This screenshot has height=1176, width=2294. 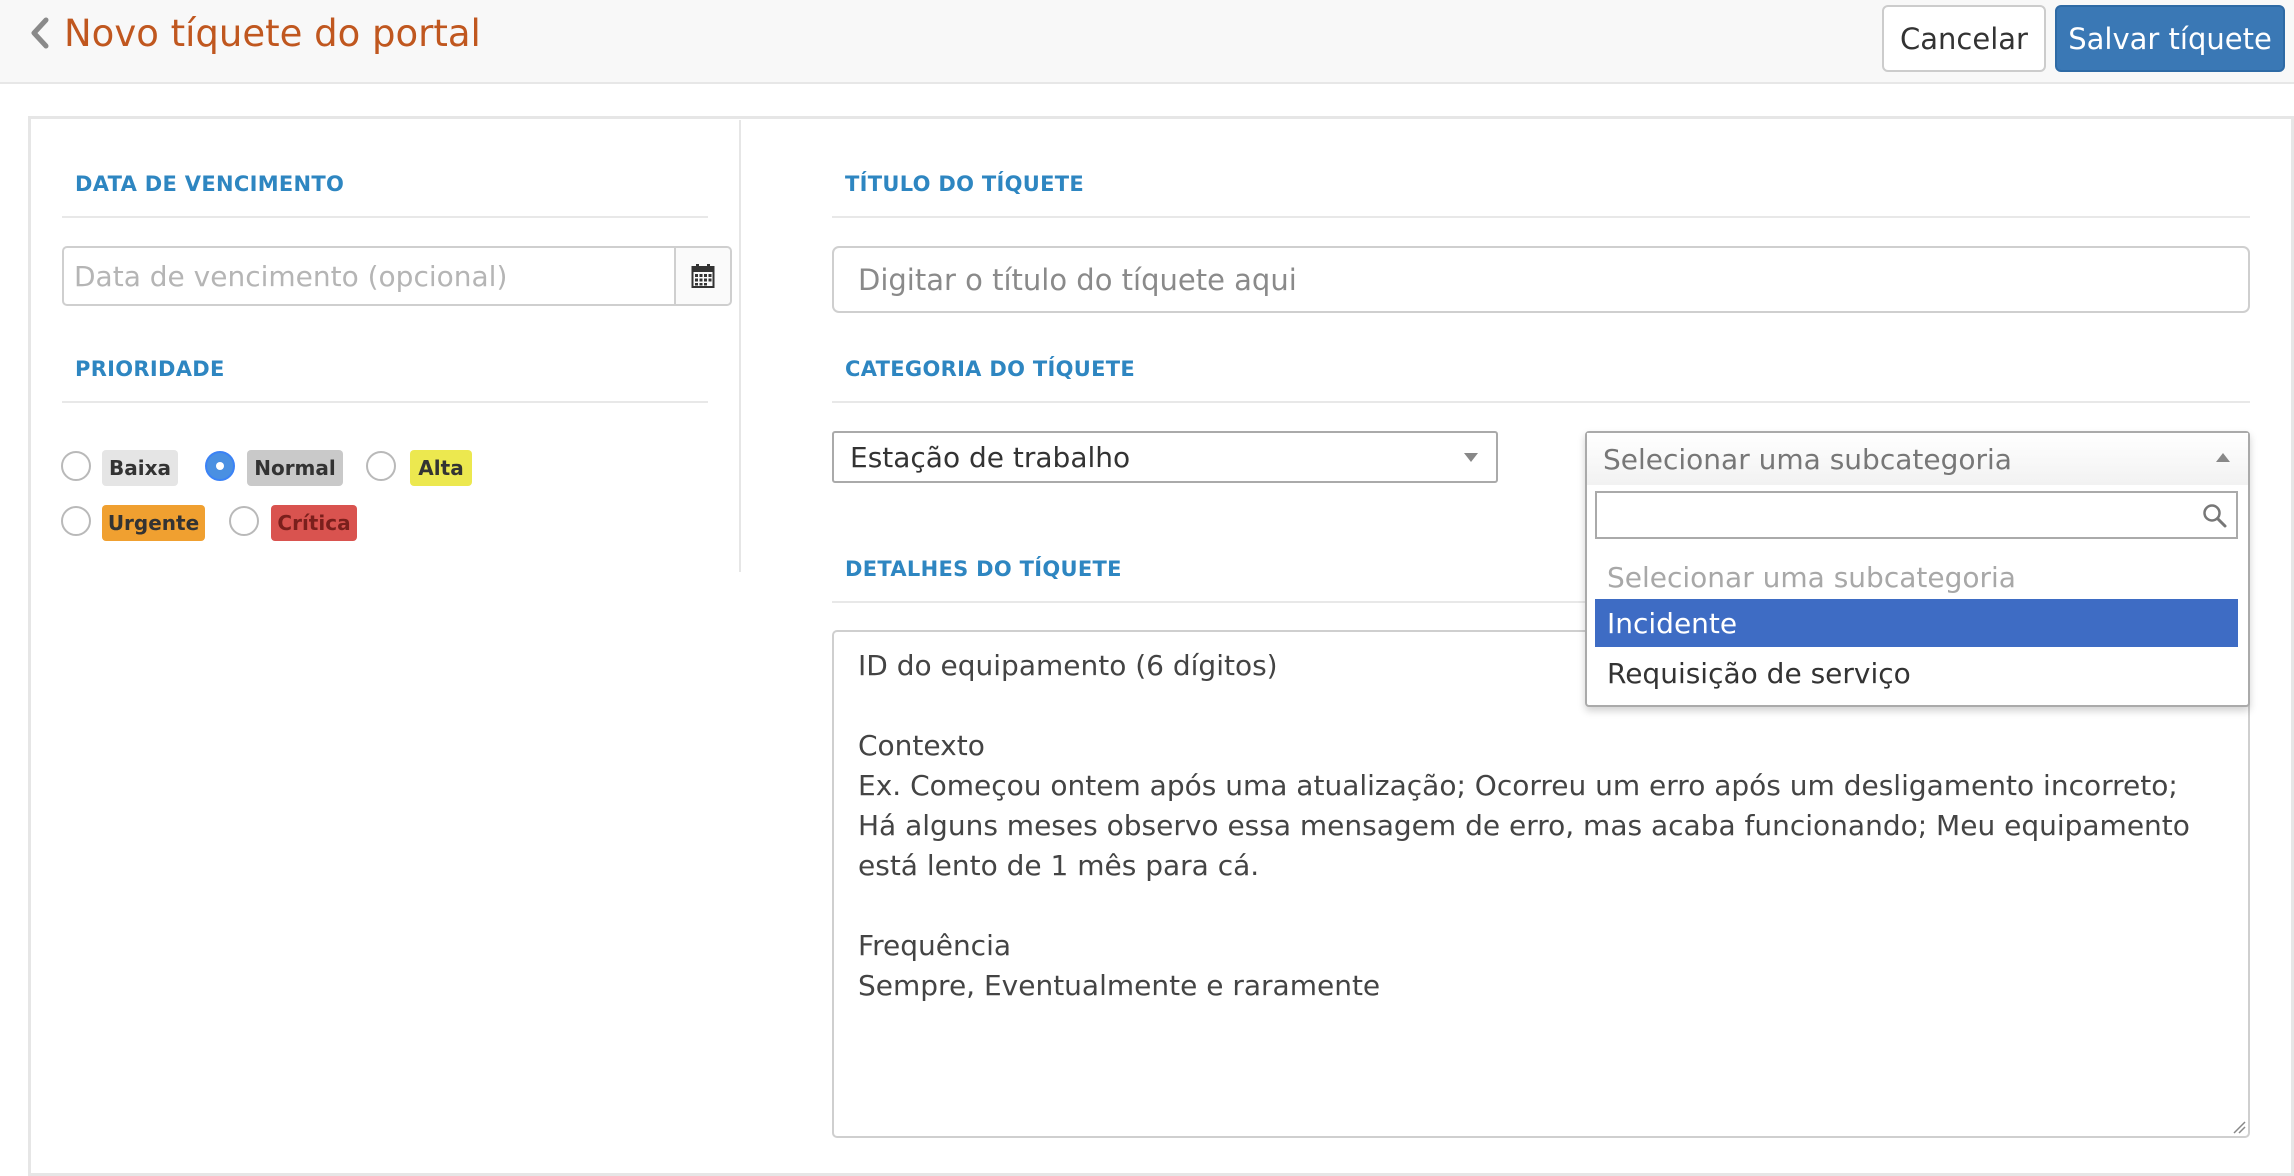 What do you see at coordinates (965, 184) in the screenshot?
I see `ticket-title-section-title: TÍTULO DO TÍQUETE` at bounding box center [965, 184].